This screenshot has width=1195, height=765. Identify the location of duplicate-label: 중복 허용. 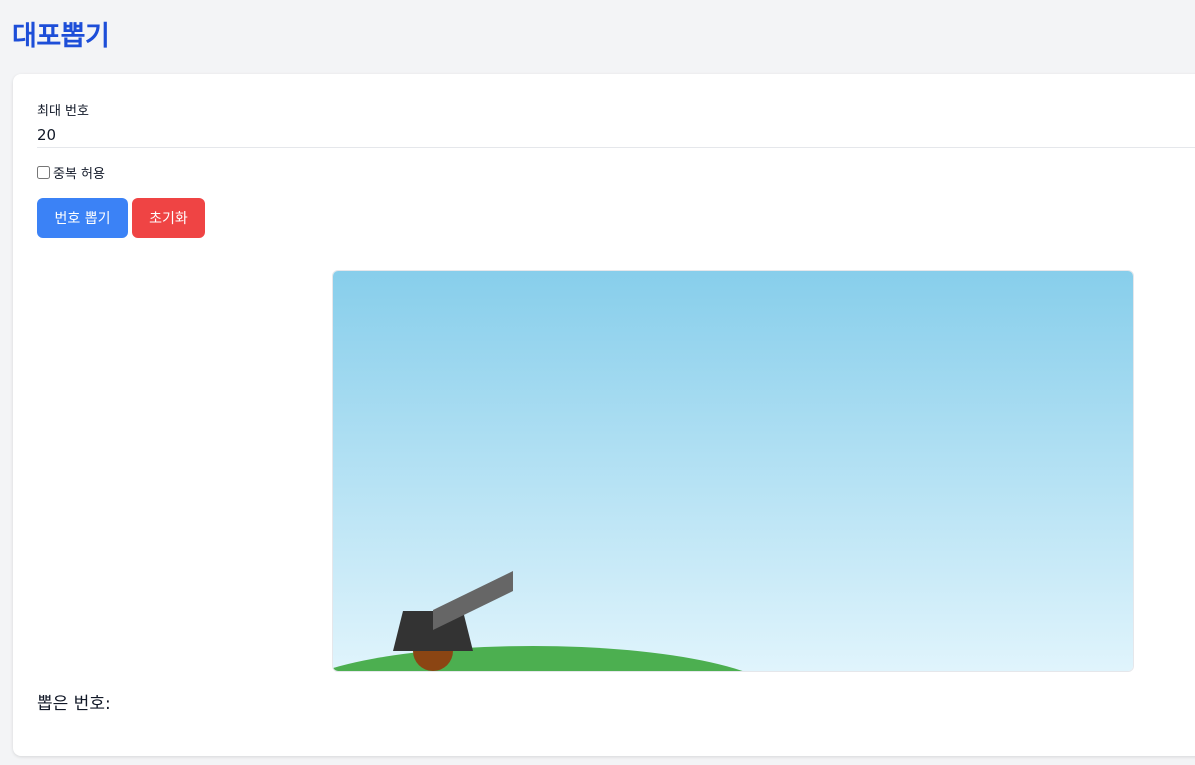
(79, 174).